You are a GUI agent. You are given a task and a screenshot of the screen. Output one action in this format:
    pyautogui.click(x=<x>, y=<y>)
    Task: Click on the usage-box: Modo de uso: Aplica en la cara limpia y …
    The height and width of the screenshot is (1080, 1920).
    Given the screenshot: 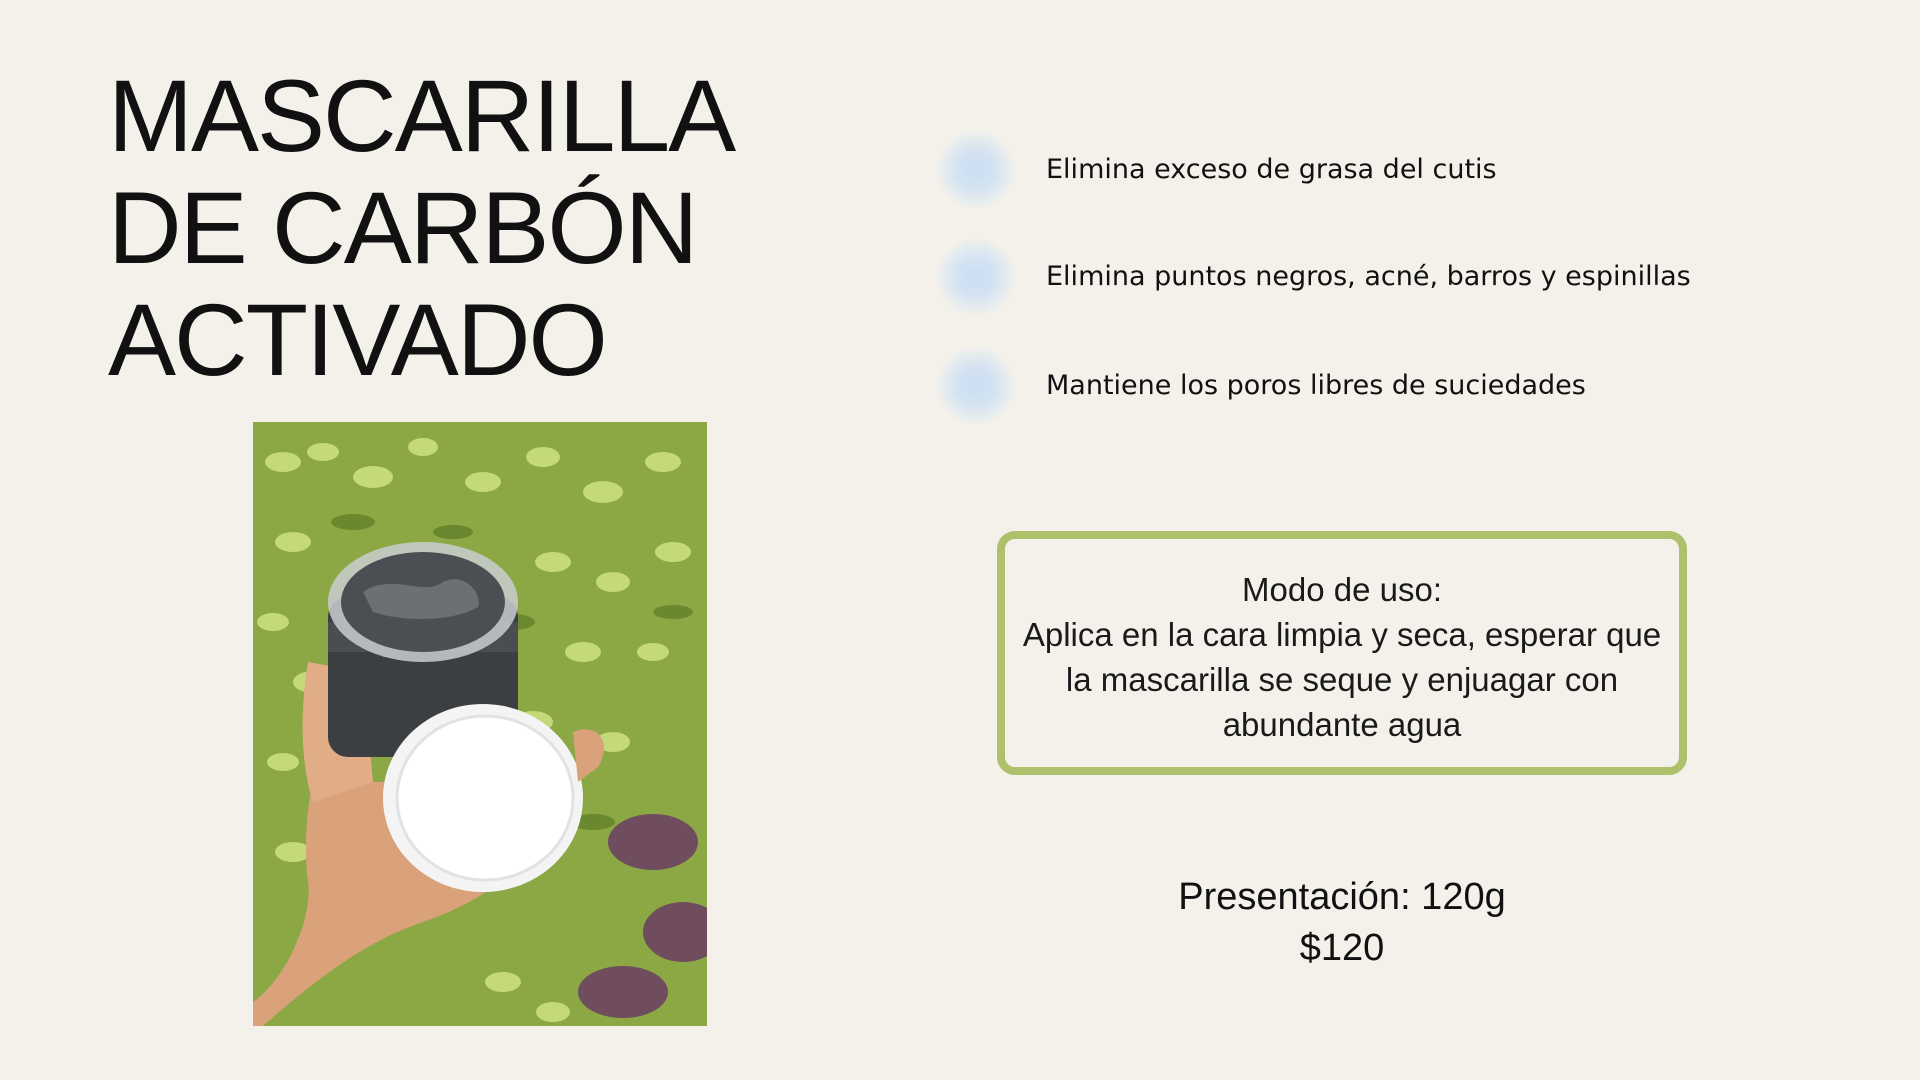 What is the action you would take?
    pyautogui.click(x=1342, y=653)
    